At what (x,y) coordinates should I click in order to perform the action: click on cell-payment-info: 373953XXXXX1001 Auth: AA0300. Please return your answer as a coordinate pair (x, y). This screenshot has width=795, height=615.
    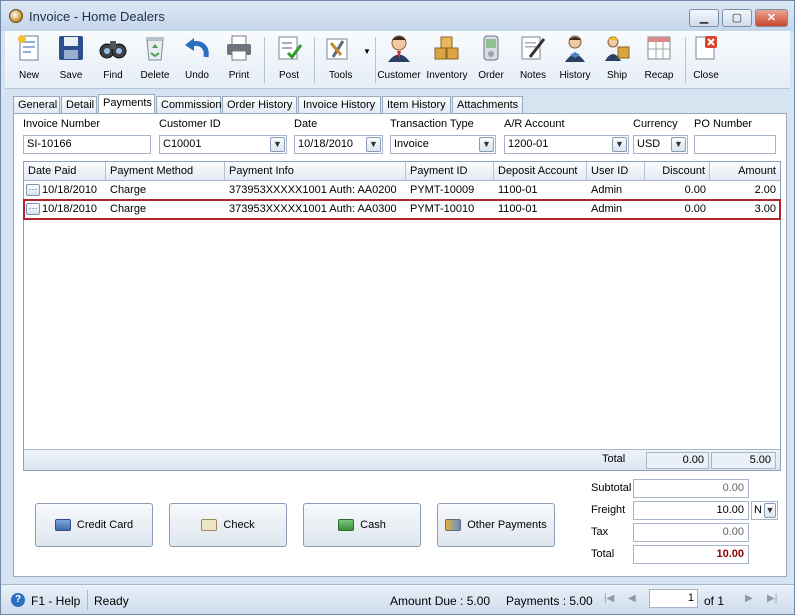
    Looking at the image, I should click on (315, 209).